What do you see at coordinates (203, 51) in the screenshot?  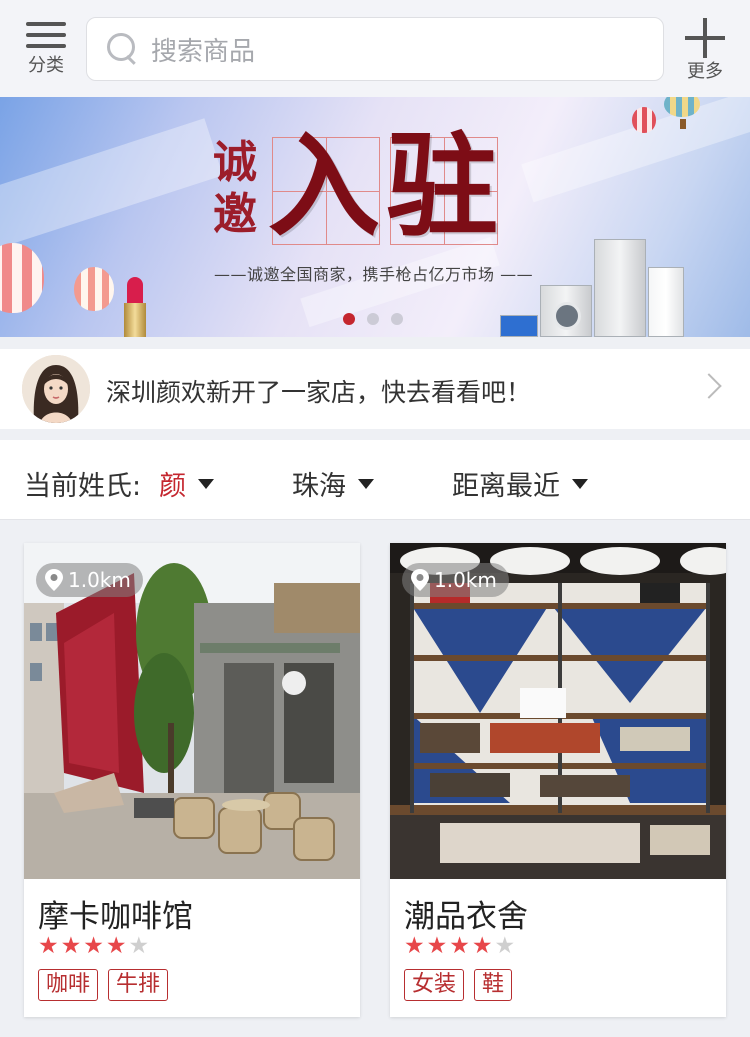 I see `search-placeholder: 搜索商品` at bounding box center [203, 51].